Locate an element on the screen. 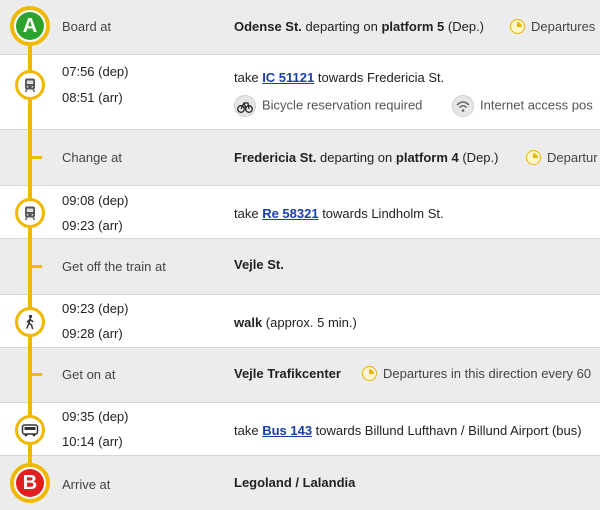  change-departures: Departur is located at coordinates (562, 157).